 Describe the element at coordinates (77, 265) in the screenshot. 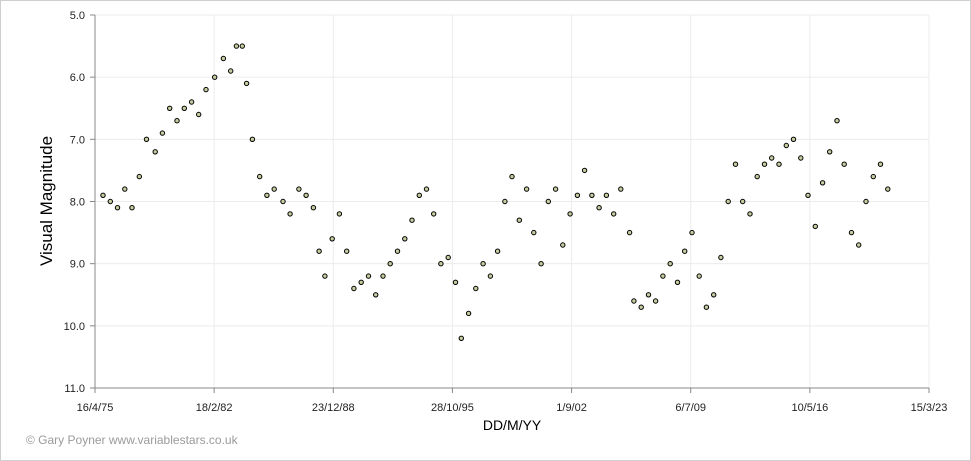

I see `y-tick-label: 9.0` at that location.